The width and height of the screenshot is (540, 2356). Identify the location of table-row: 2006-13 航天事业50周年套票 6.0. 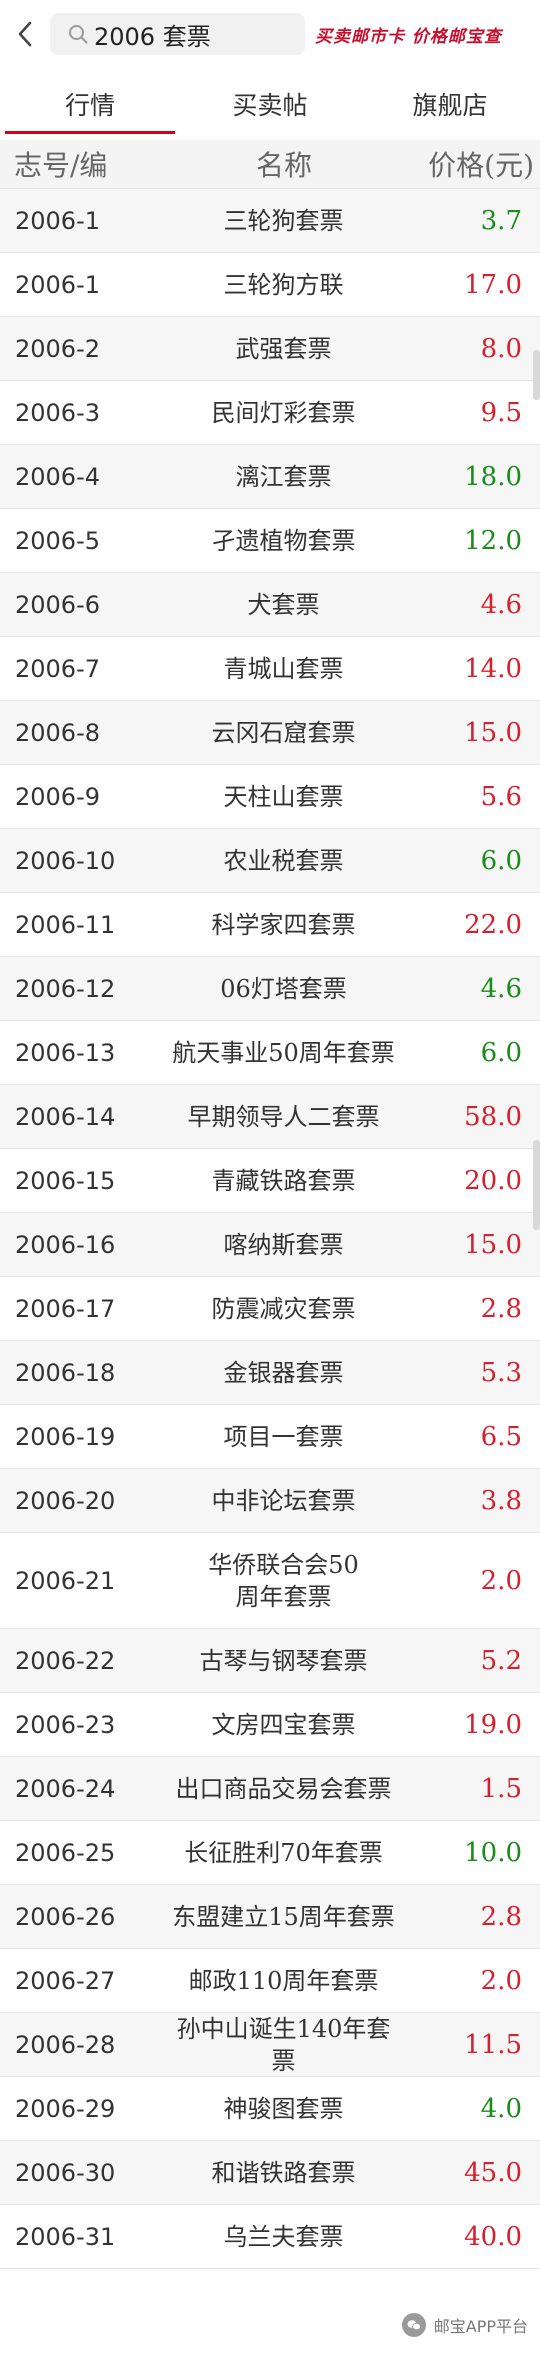
(270, 1053).